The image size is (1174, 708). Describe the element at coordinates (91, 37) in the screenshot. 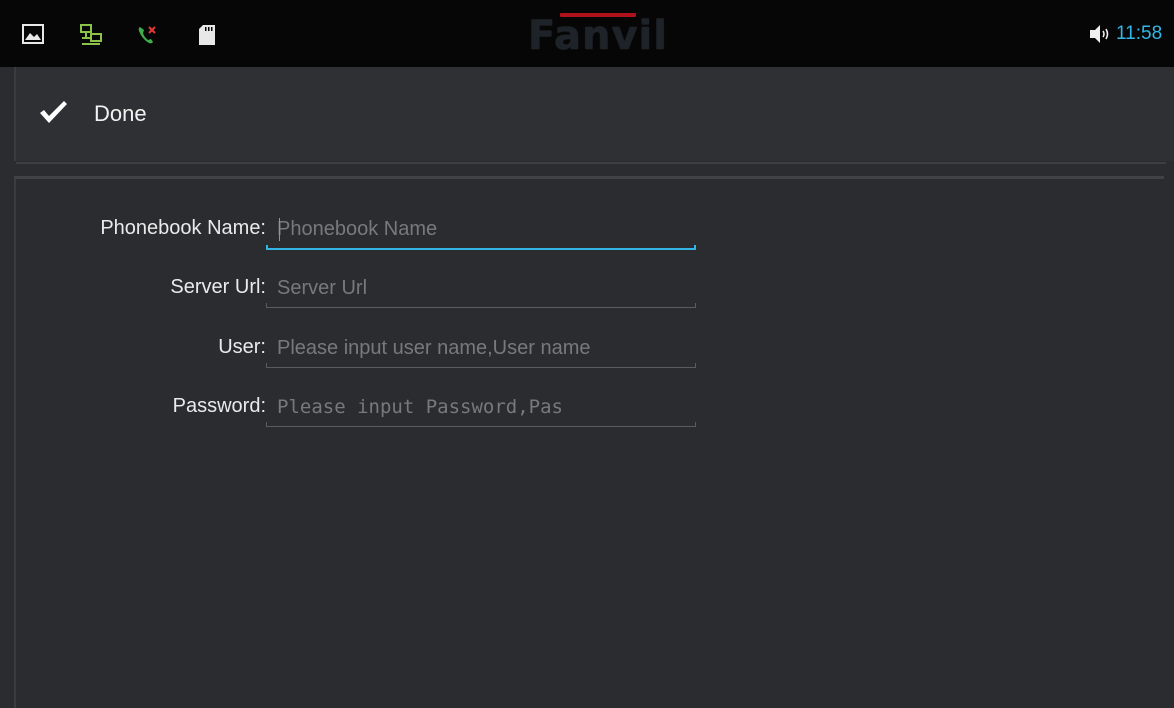

I see `network-icon` at that location.